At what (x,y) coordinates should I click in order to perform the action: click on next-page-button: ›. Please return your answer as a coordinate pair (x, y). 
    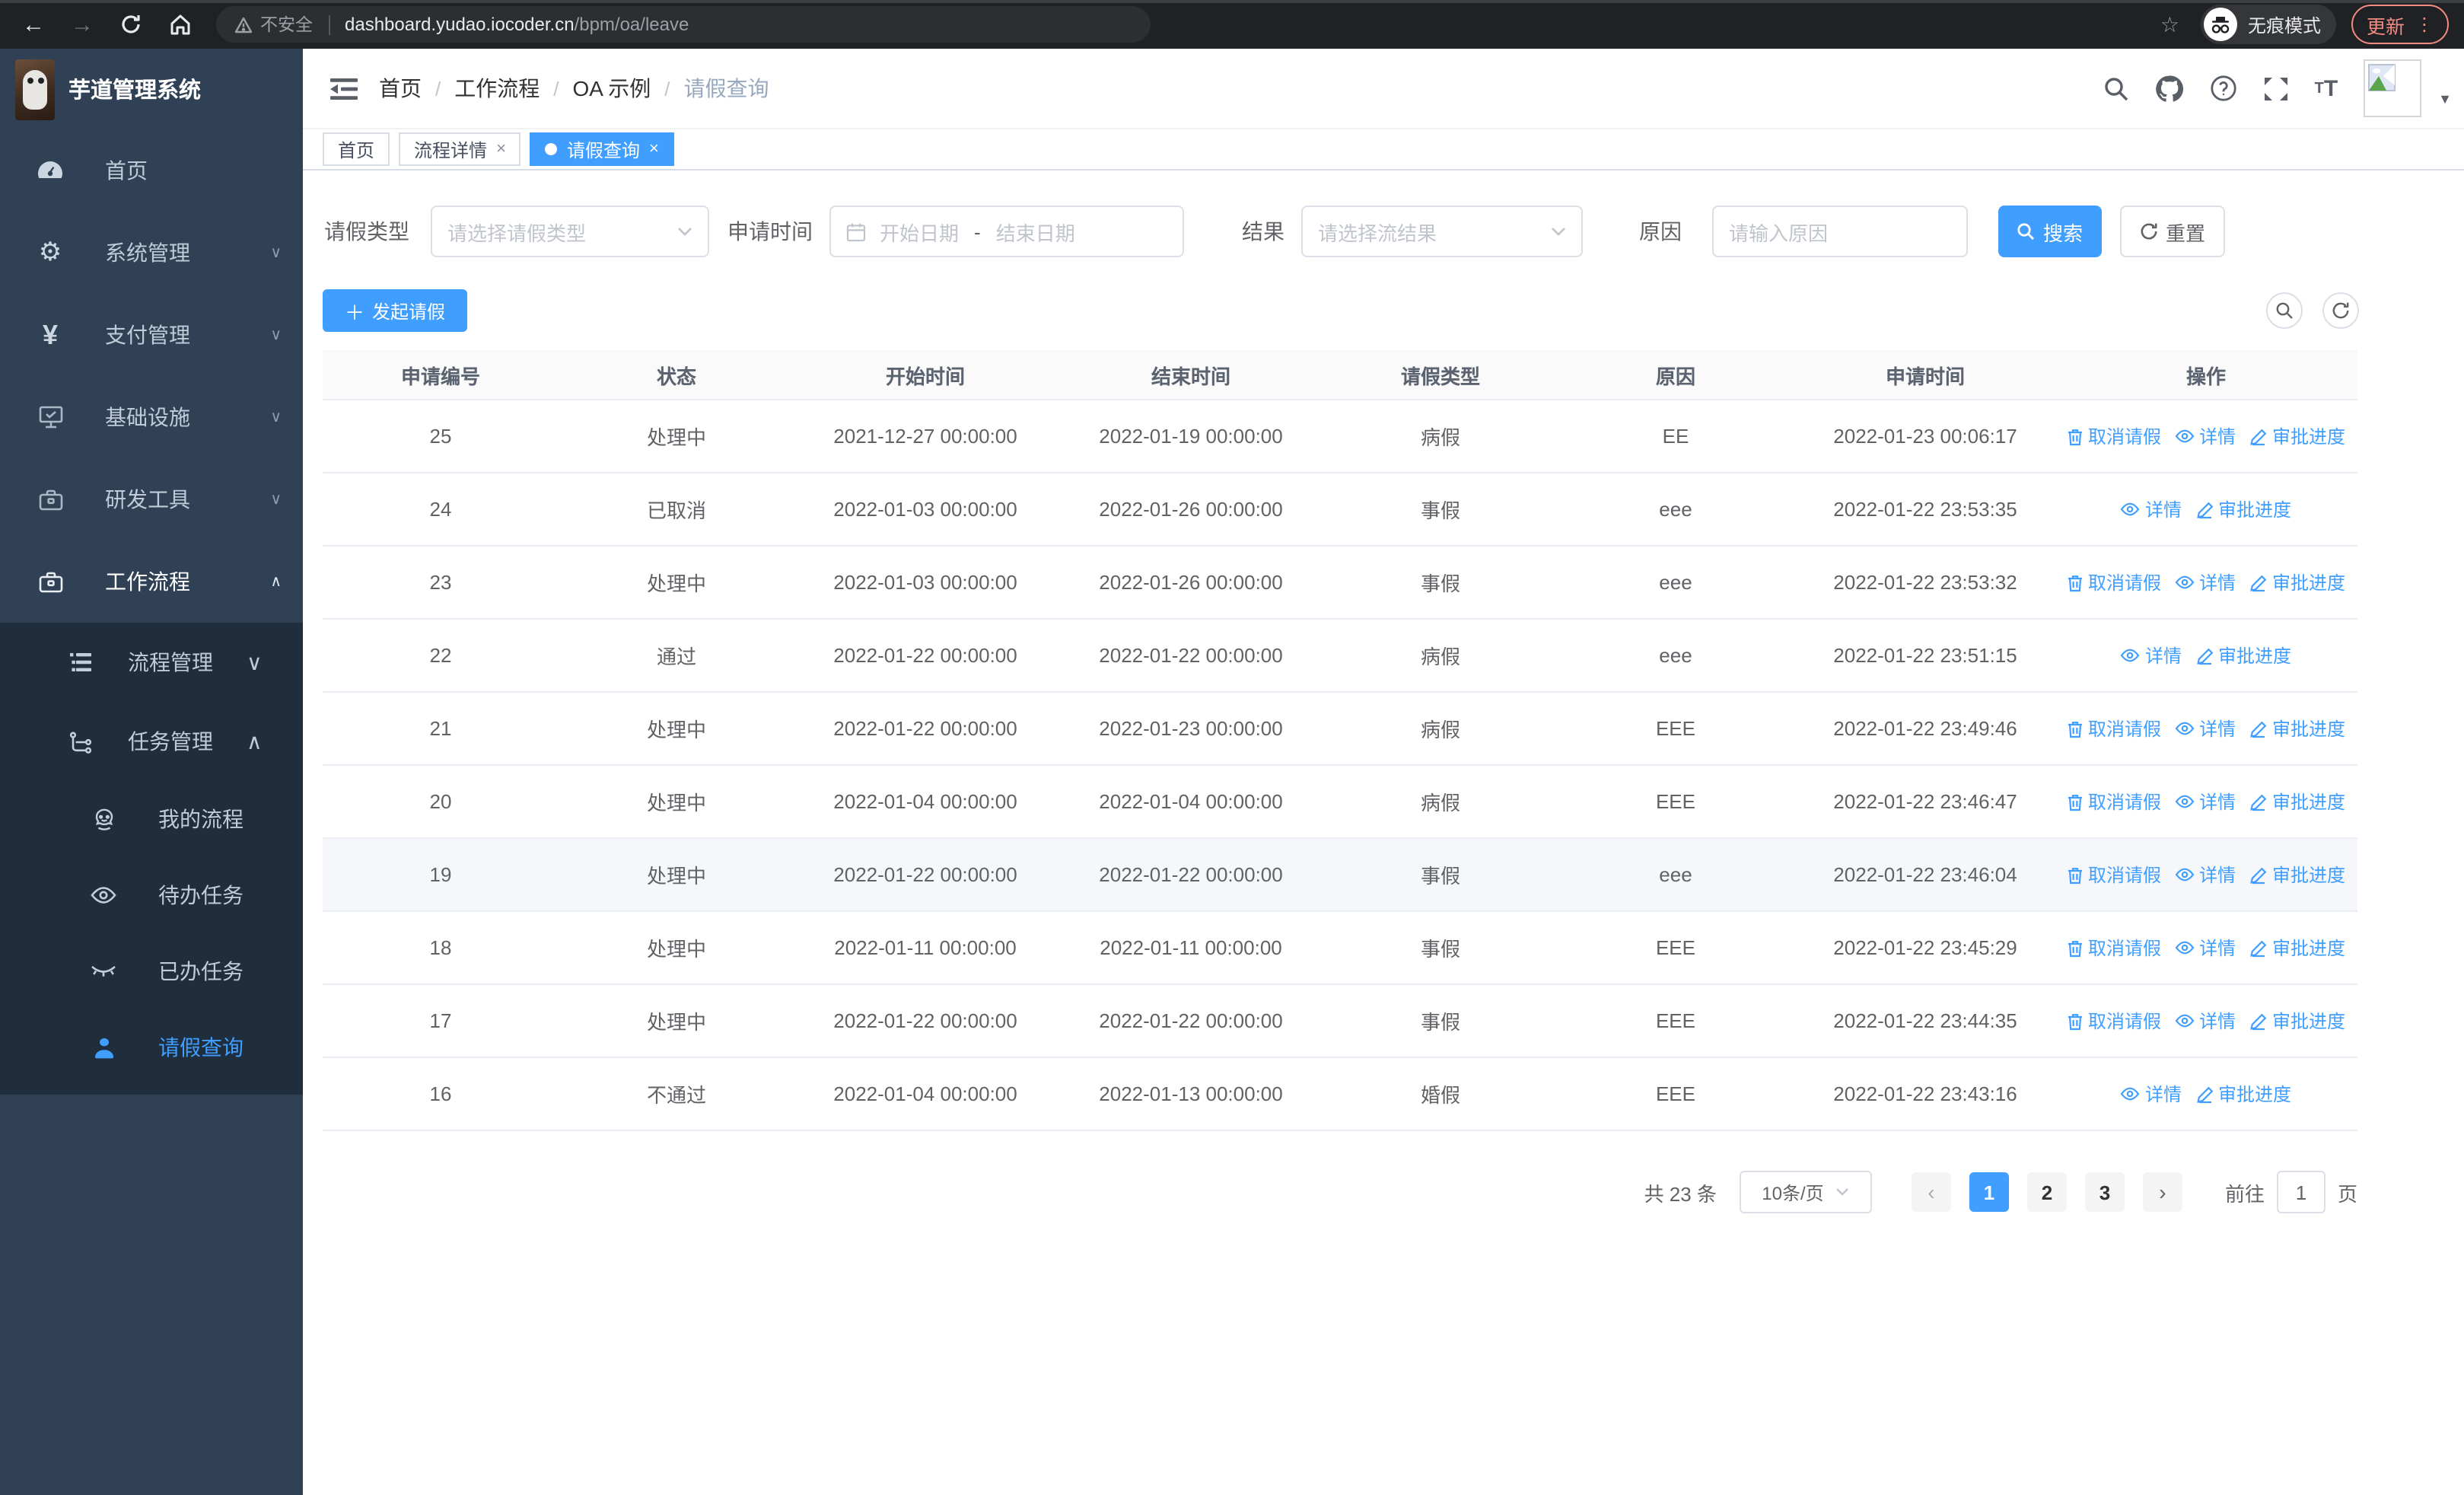
    Looking at the image, I should click on (2162, 1192).